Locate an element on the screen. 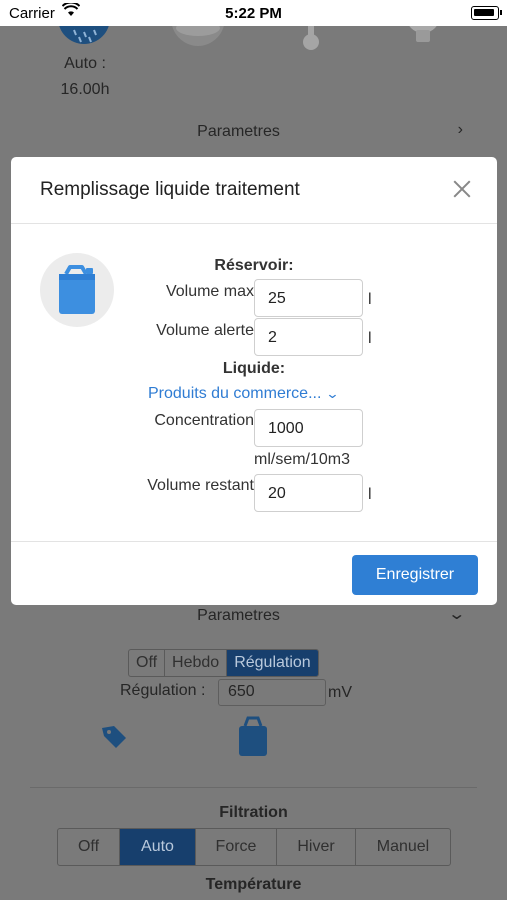  status-bar: Carrier 5:22 PM is located at coordinates (253, 13).